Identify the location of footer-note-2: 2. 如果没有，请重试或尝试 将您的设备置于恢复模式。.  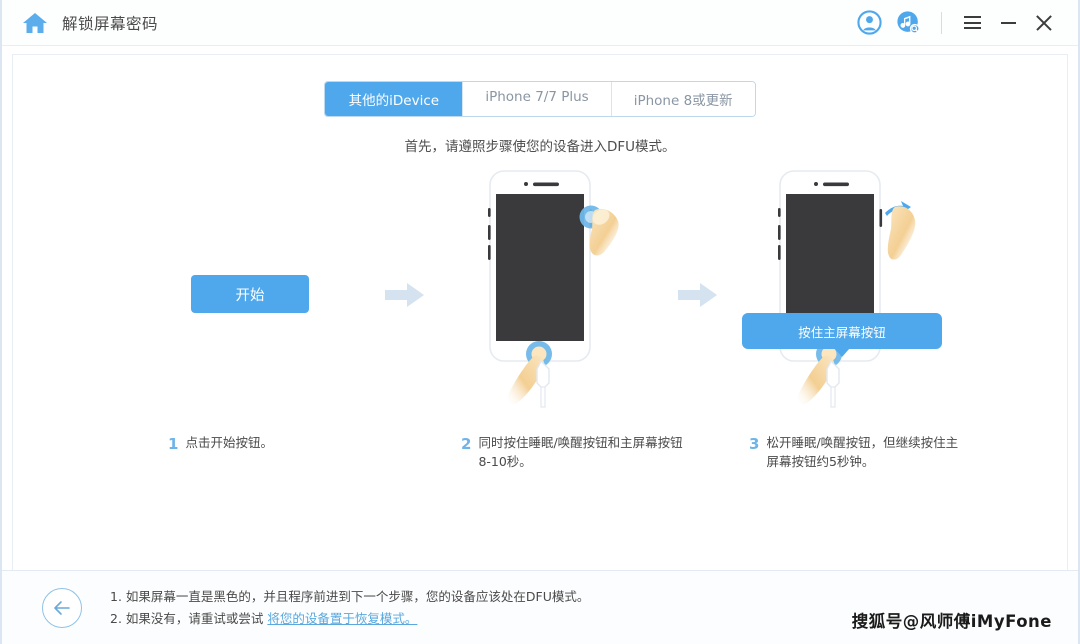
(349, 619).